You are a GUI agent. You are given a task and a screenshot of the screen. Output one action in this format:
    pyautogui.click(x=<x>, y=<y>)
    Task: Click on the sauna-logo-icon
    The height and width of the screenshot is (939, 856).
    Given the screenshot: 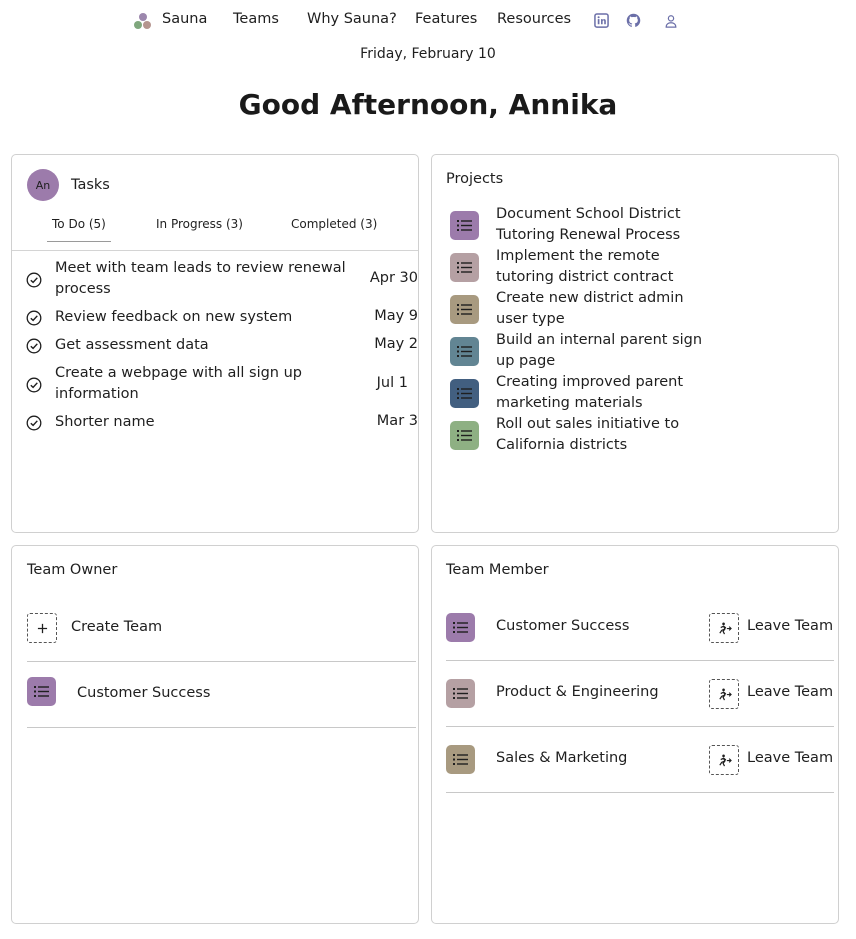 What is the action you would take?
    pyautogui.click(x=143, y=21)
    